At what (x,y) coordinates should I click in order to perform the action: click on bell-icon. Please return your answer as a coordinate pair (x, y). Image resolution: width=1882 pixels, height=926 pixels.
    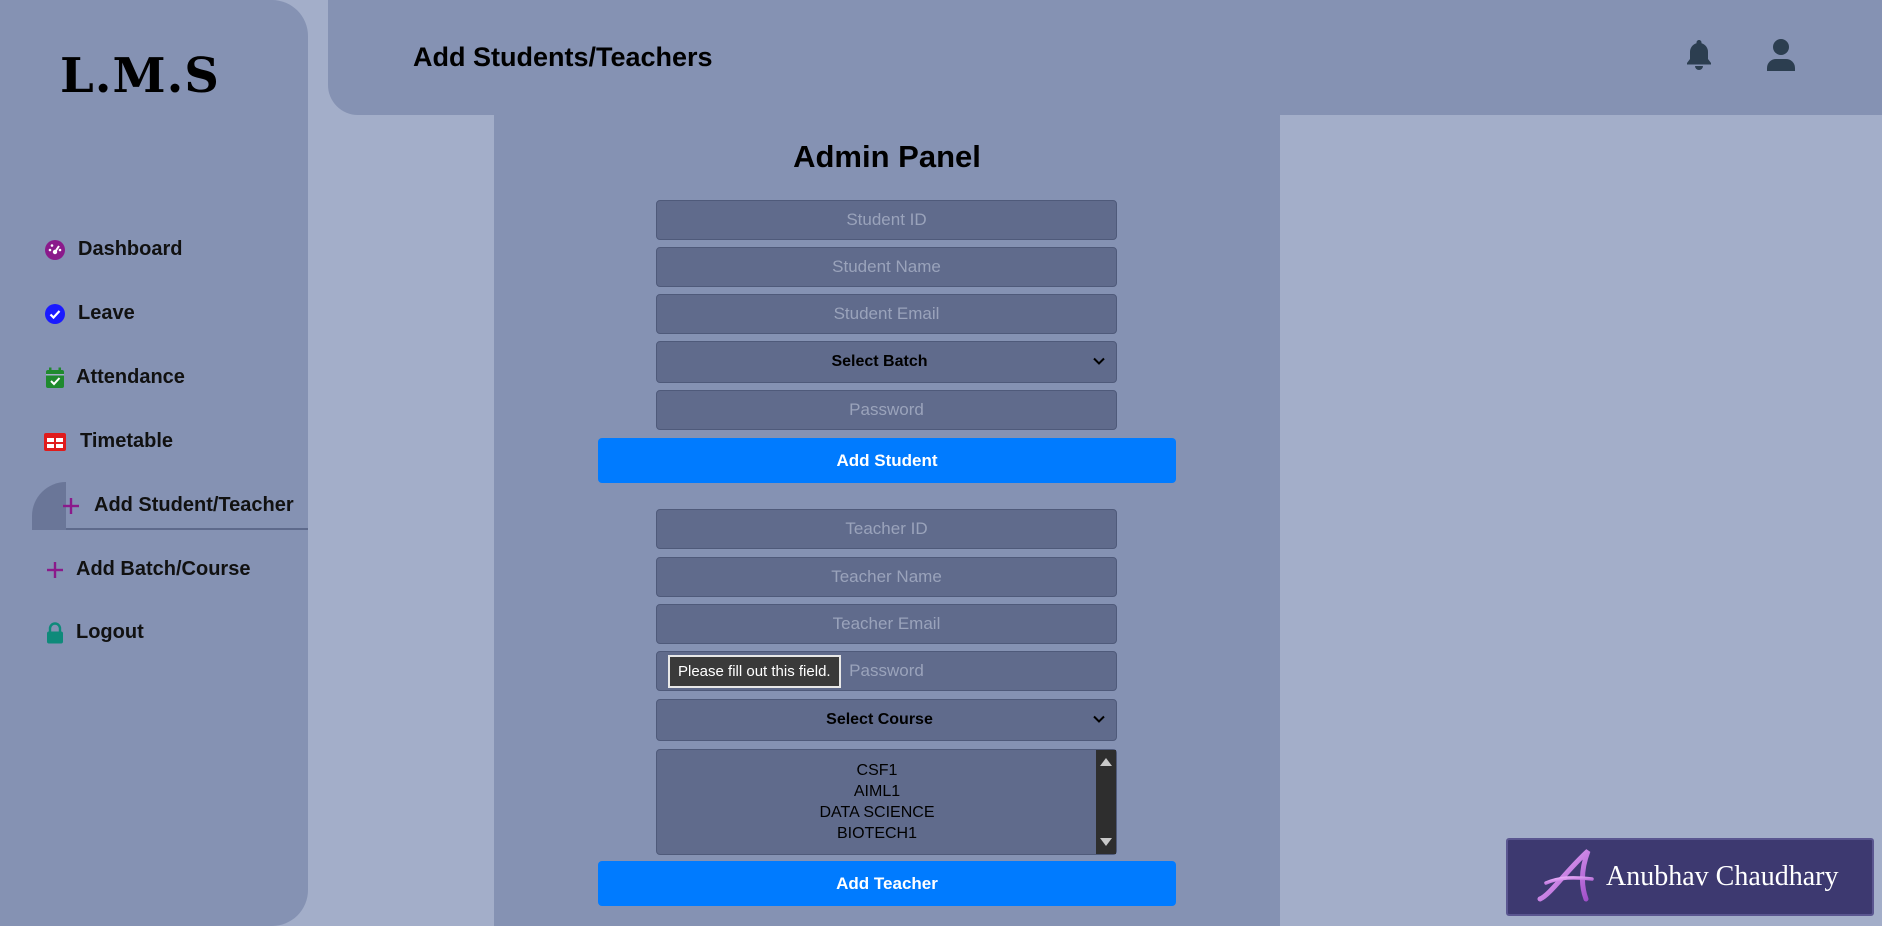
    Looking at the image, I should click on (1699, 57).